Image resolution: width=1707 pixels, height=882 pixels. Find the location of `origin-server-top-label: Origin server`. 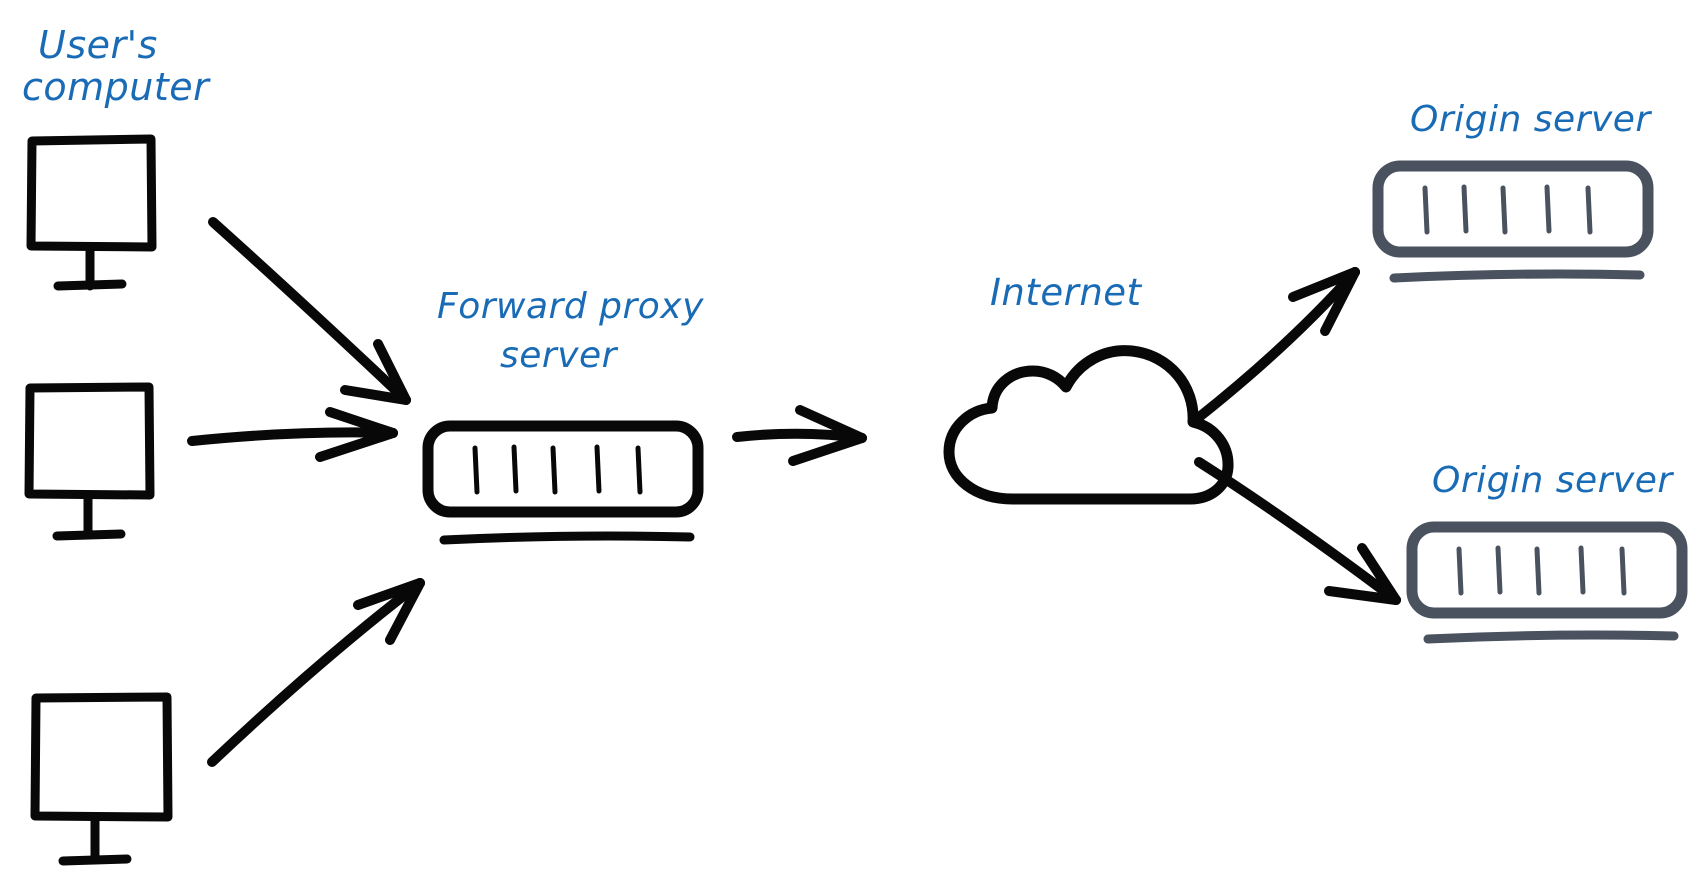

origin-server-top-label: Origin server is located at coordinates (1531, 119).